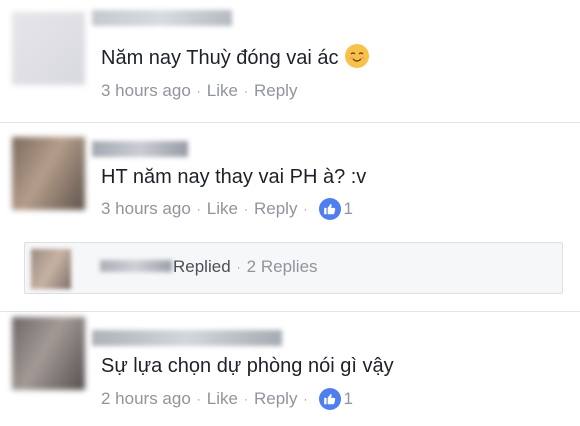 This screenshot has width=580, height=426. What do you see at coordinates (245, 267) in the screenshot?
I see `reply-summary: Replied · 2 Replies` at bounding box center [245, 267].